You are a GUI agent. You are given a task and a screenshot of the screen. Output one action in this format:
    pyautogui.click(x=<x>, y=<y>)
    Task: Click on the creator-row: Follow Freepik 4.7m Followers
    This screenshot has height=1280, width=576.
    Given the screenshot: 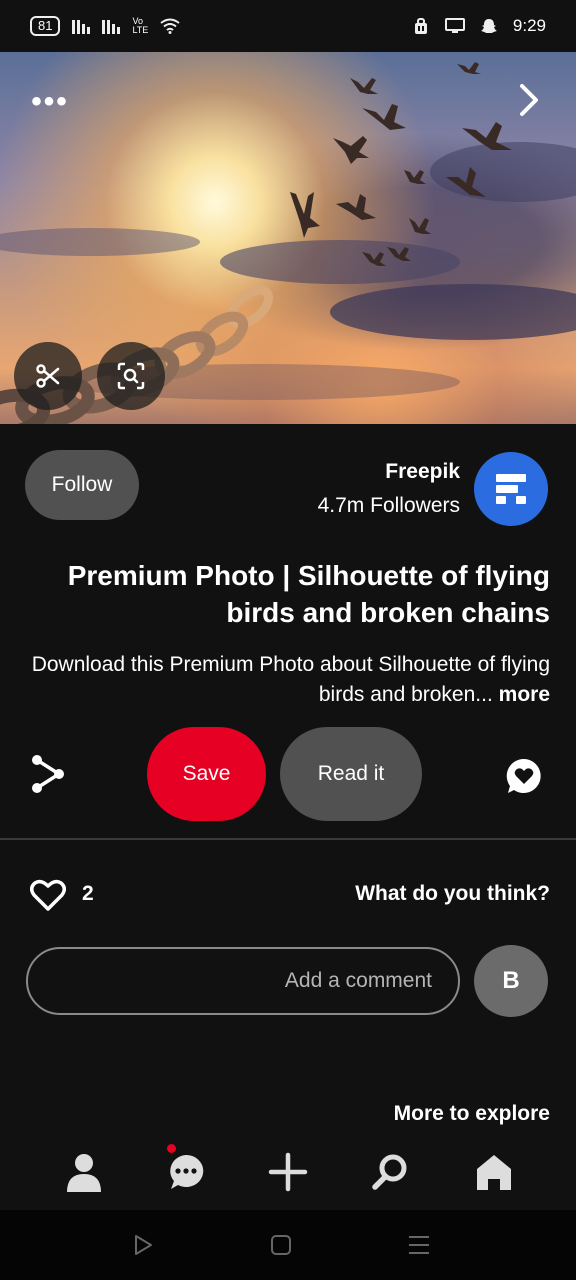 What is the action you would take?
    pyautogui.click(x=288, y=484)
    